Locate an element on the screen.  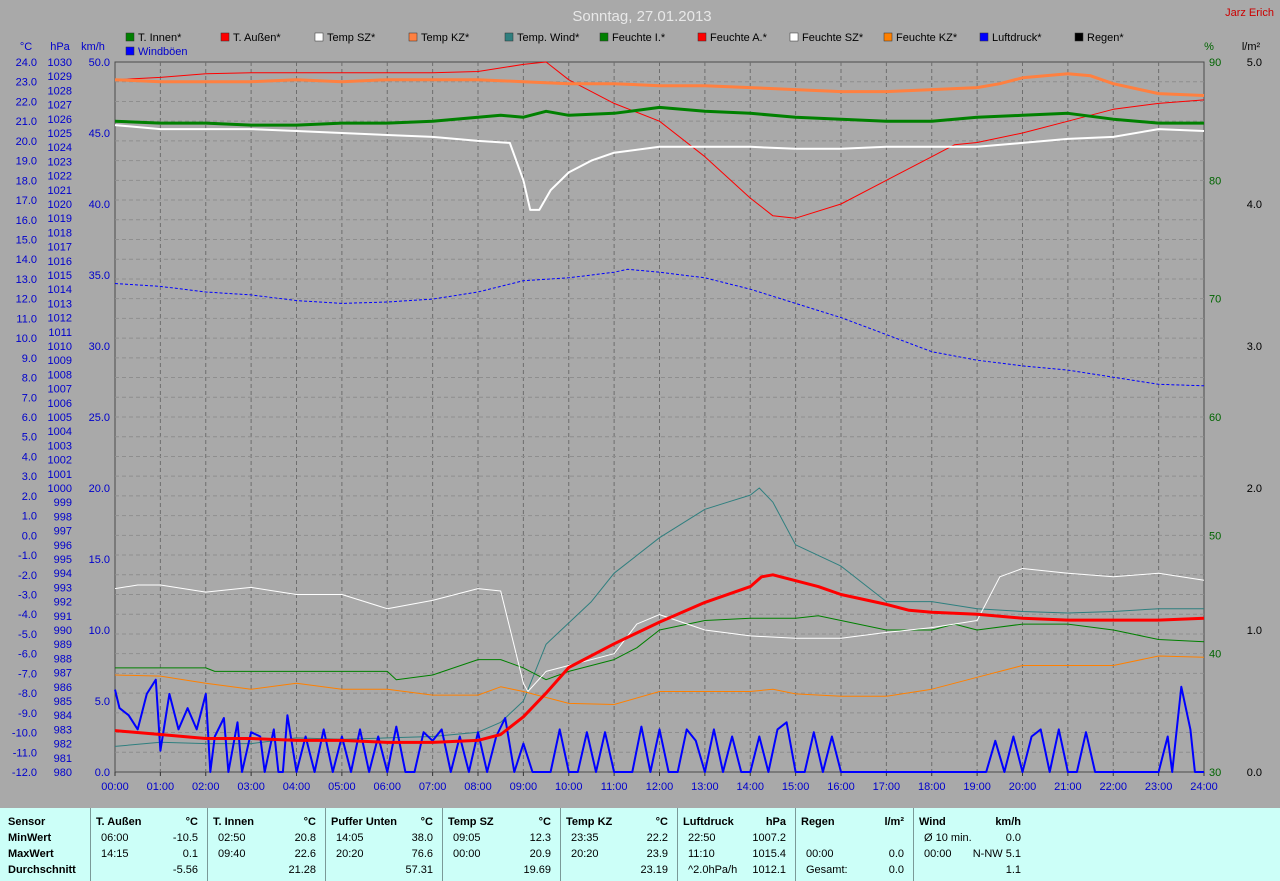
x-tick-label: 06:00 is located at coordinates (387, 787).